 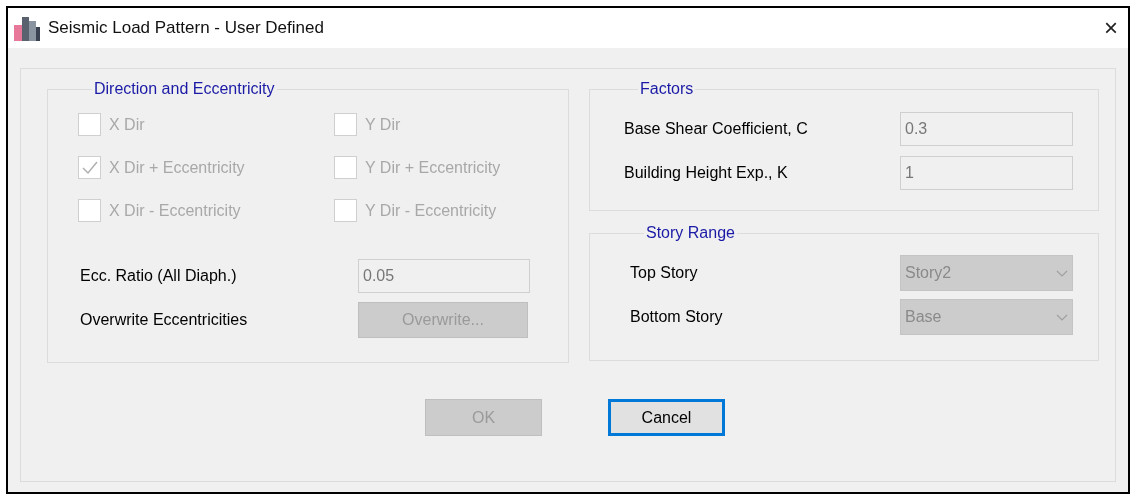 I want to click on close-button: ×, so click(x=1111, y=28).